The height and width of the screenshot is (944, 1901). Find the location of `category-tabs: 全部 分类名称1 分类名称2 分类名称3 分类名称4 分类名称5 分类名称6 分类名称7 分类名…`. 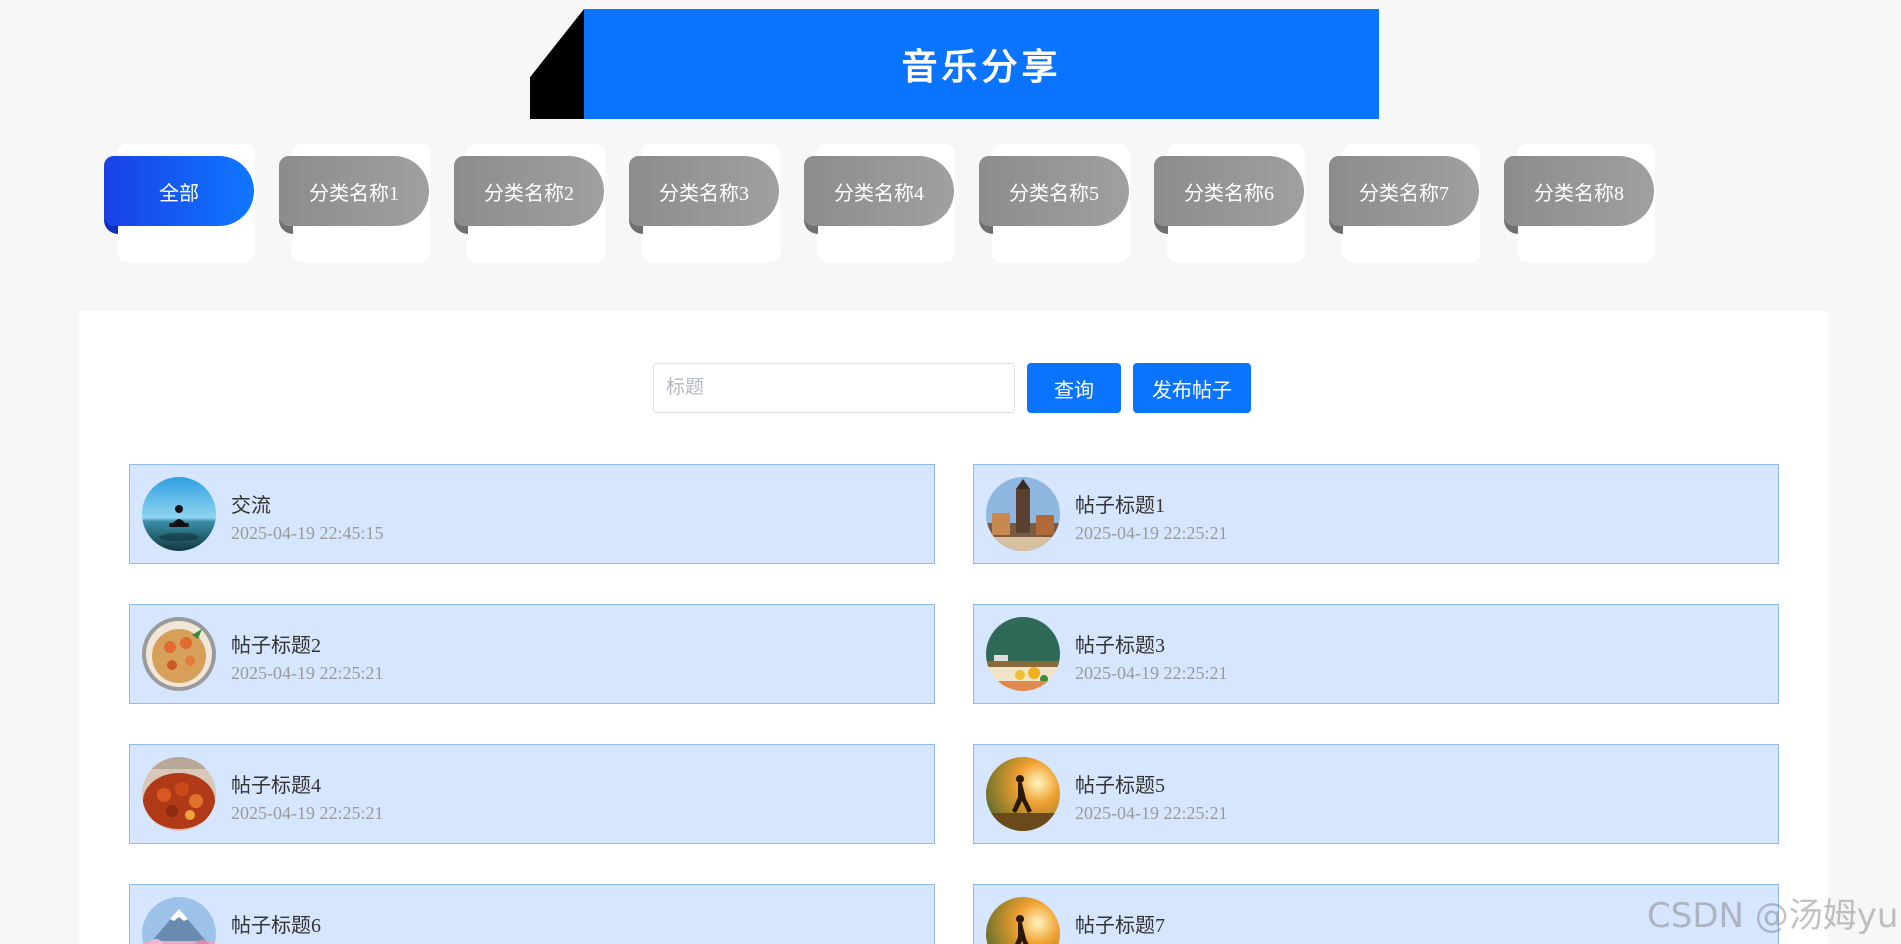

category-tabs: 全部 分类名称1 分类名称2 分类名称3 分类名称4 分类名称5 分类名称6 分类名称7 分类名… is located at coordinates (891, 203).